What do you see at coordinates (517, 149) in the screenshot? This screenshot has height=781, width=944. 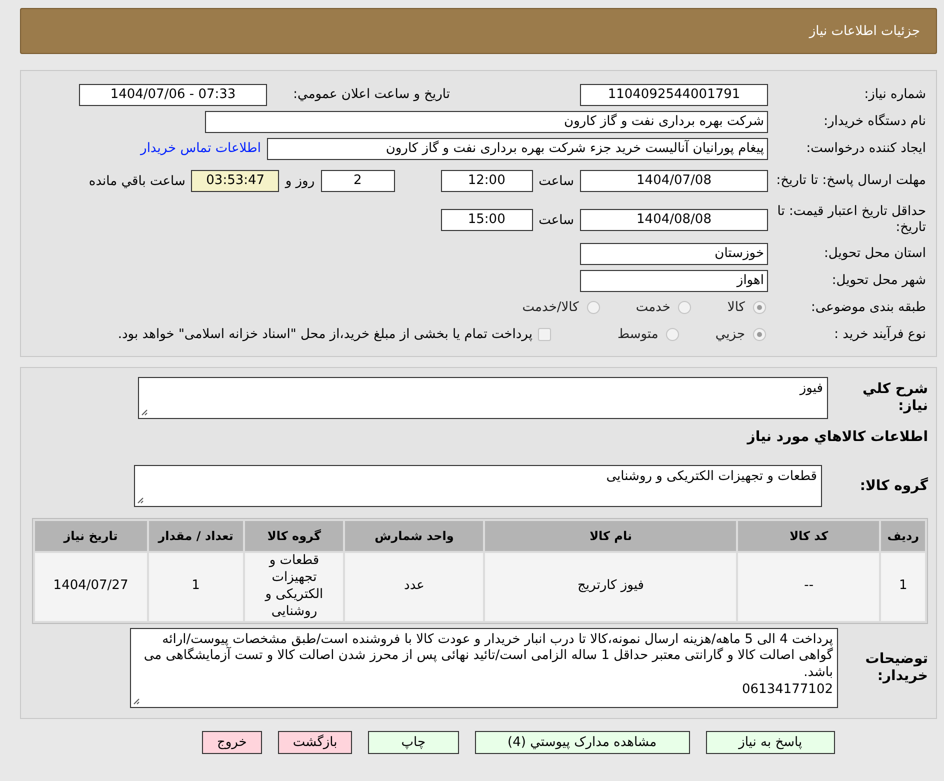 I see `text-field: پیغام پورانیان آنالیست خرید جزء شرکت بهره برداری نفت و گاز کارون` at bounding box center [517, 149].